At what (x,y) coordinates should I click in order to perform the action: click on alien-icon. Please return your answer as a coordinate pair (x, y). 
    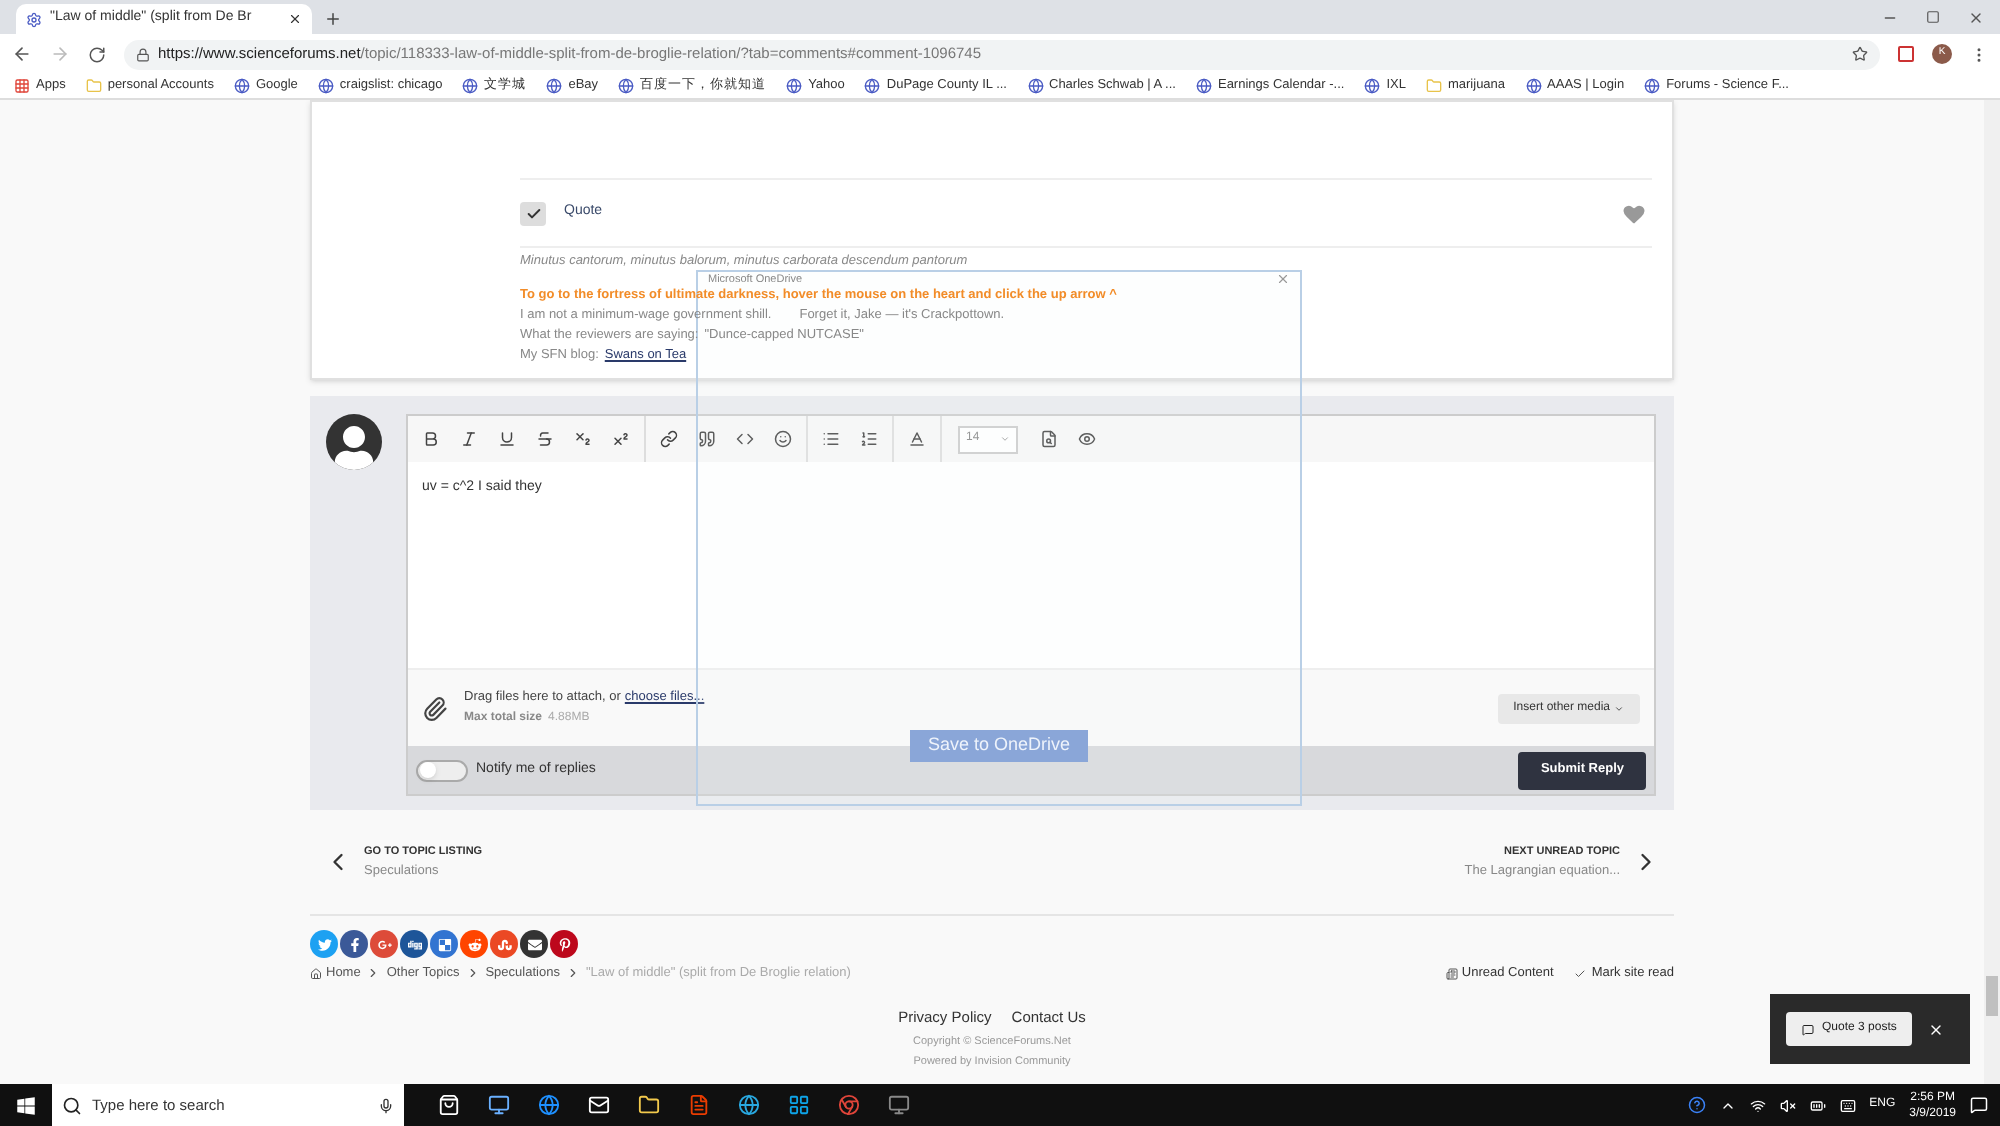
    Looking at the image, I should click on (474, 944).